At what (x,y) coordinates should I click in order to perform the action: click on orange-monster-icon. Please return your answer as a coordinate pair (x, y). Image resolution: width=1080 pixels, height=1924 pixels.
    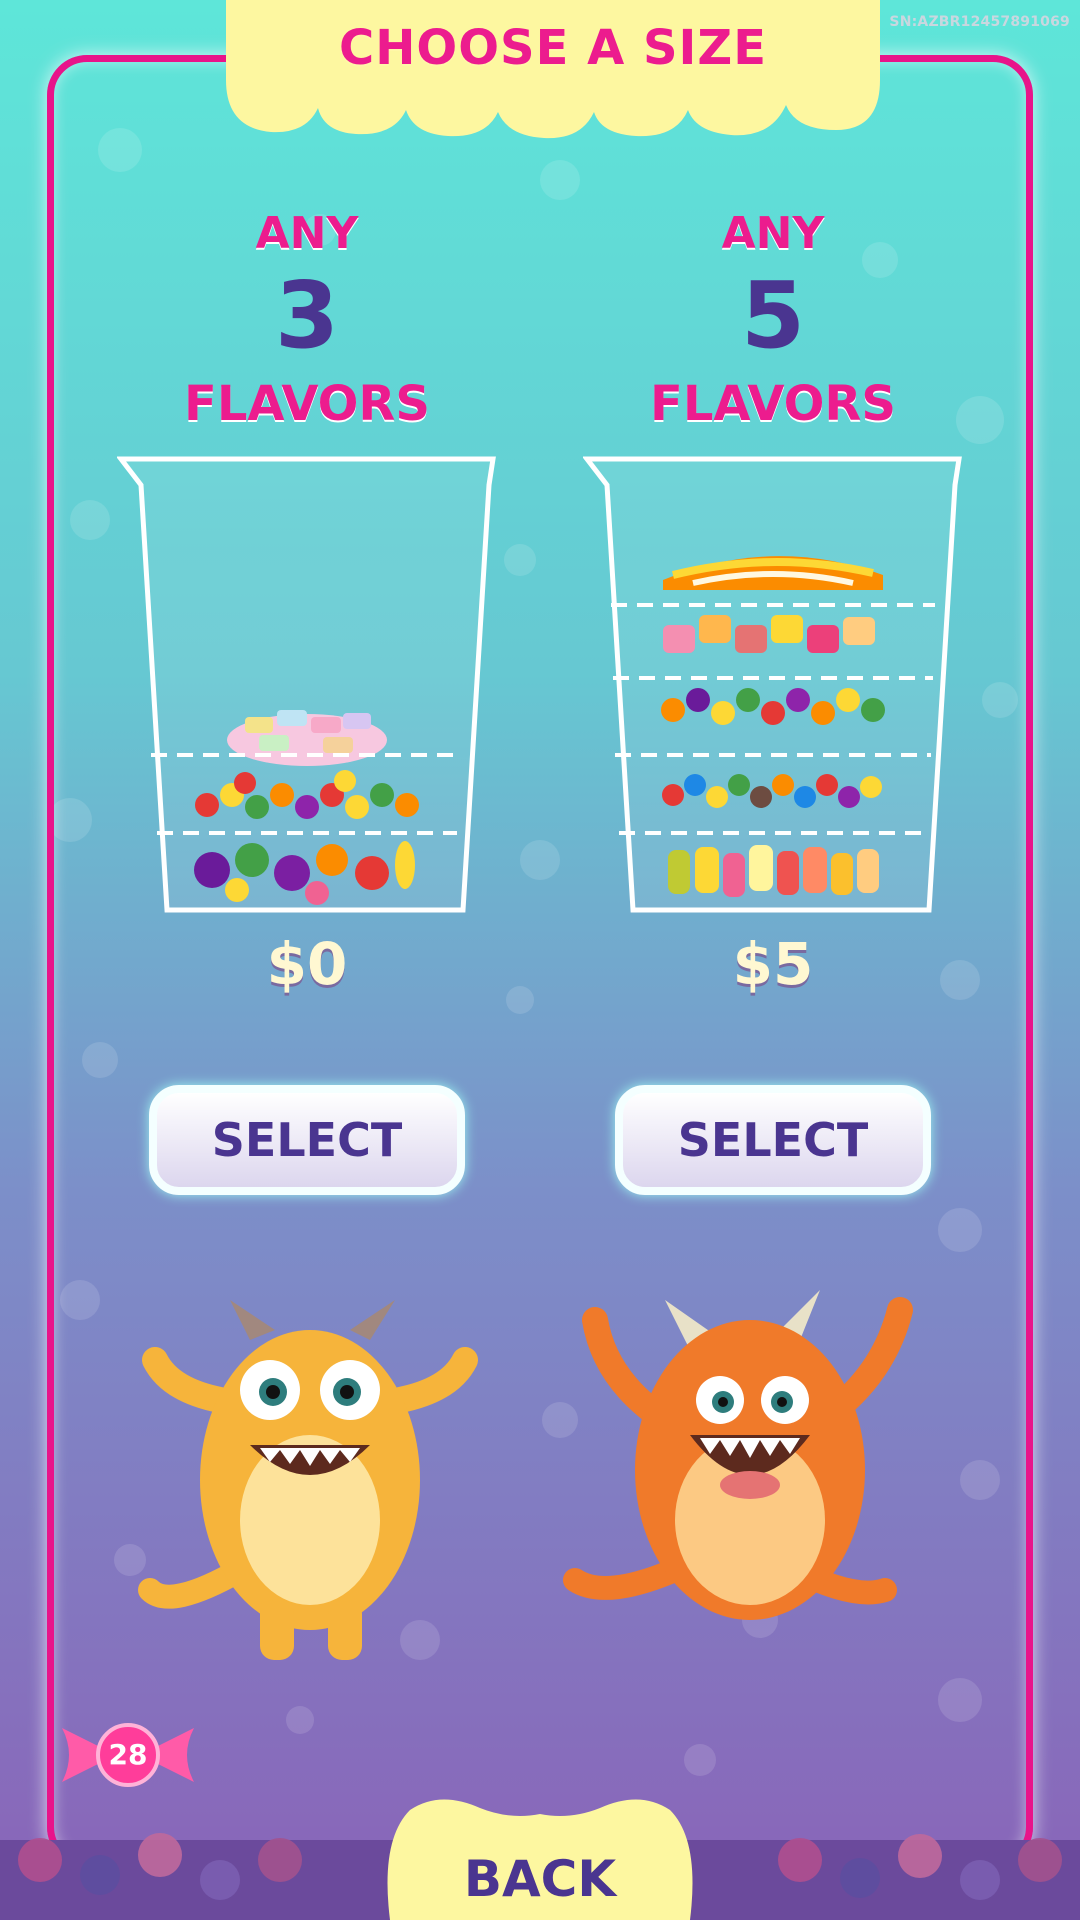
    Looking at the image, I should click on (738, 1455).